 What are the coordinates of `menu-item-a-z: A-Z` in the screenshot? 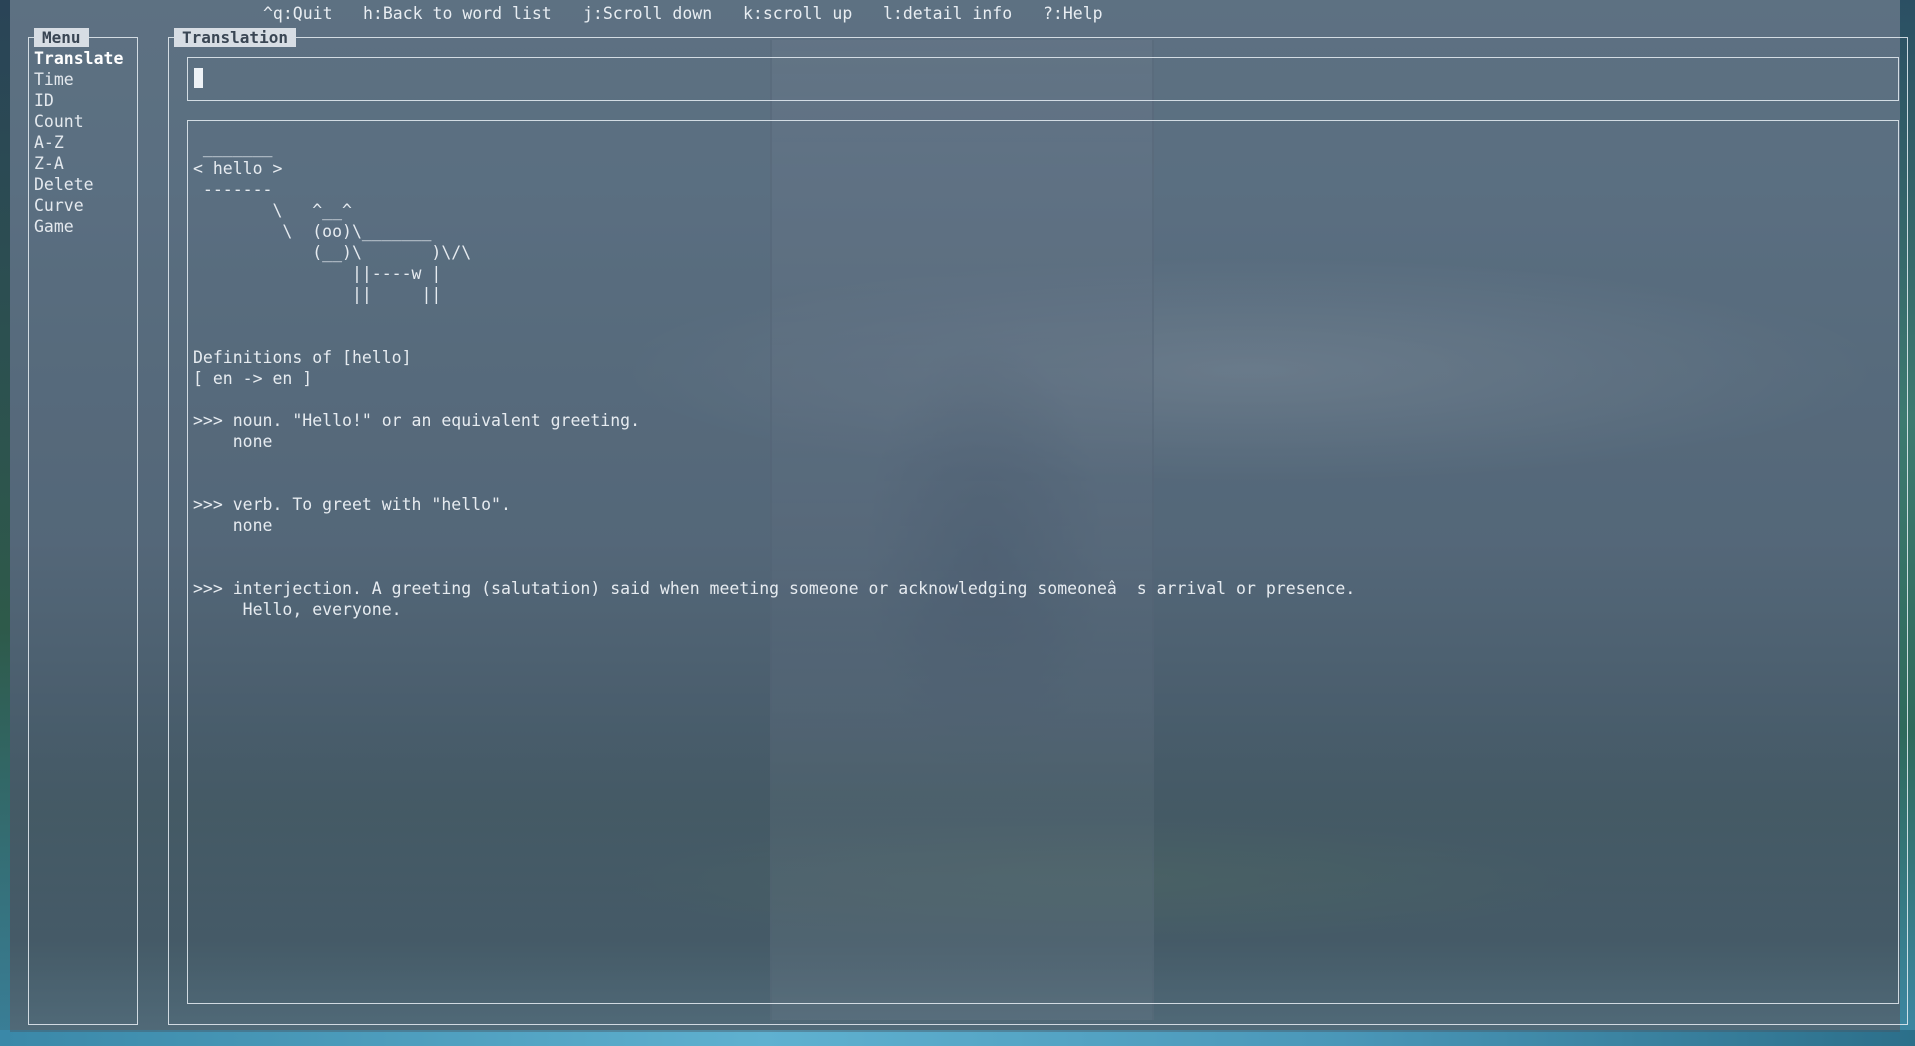 It's located at (78, 142).